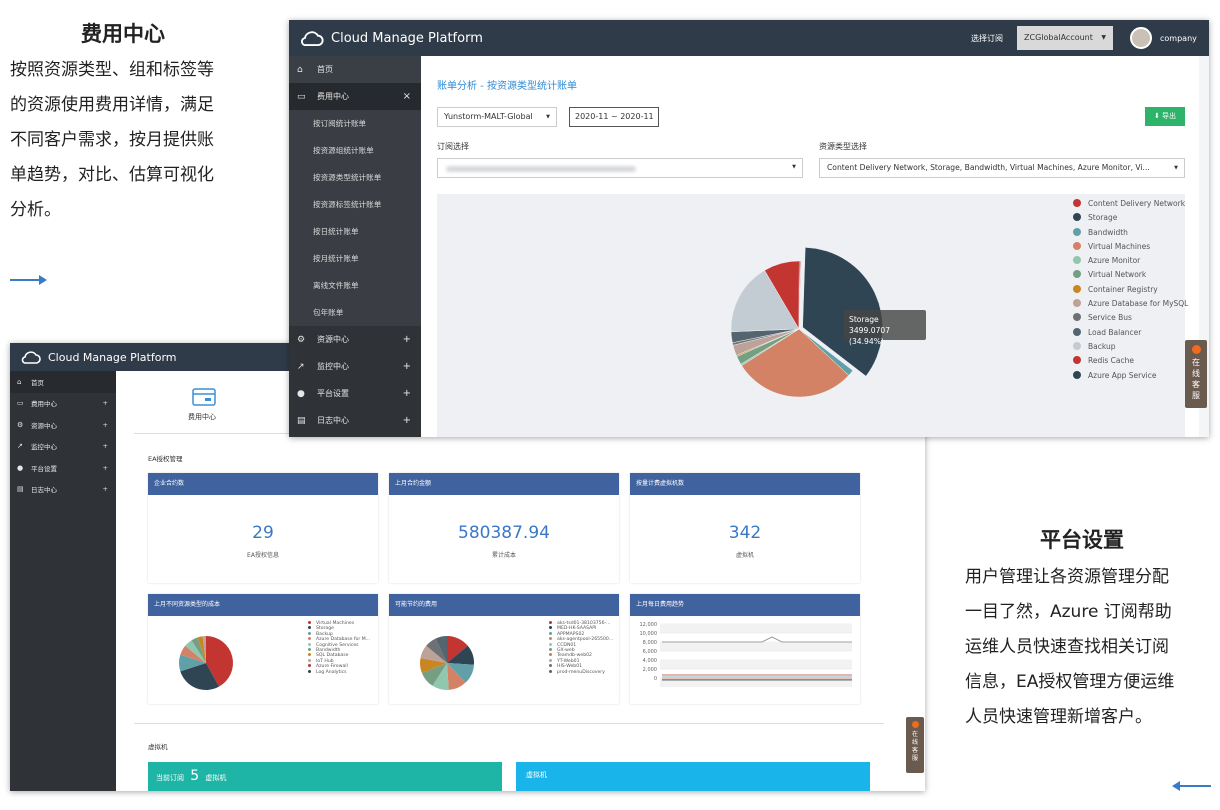 The height and width of the screenshot is (810, 1220). I want to click on series-line, so click(757, 639).